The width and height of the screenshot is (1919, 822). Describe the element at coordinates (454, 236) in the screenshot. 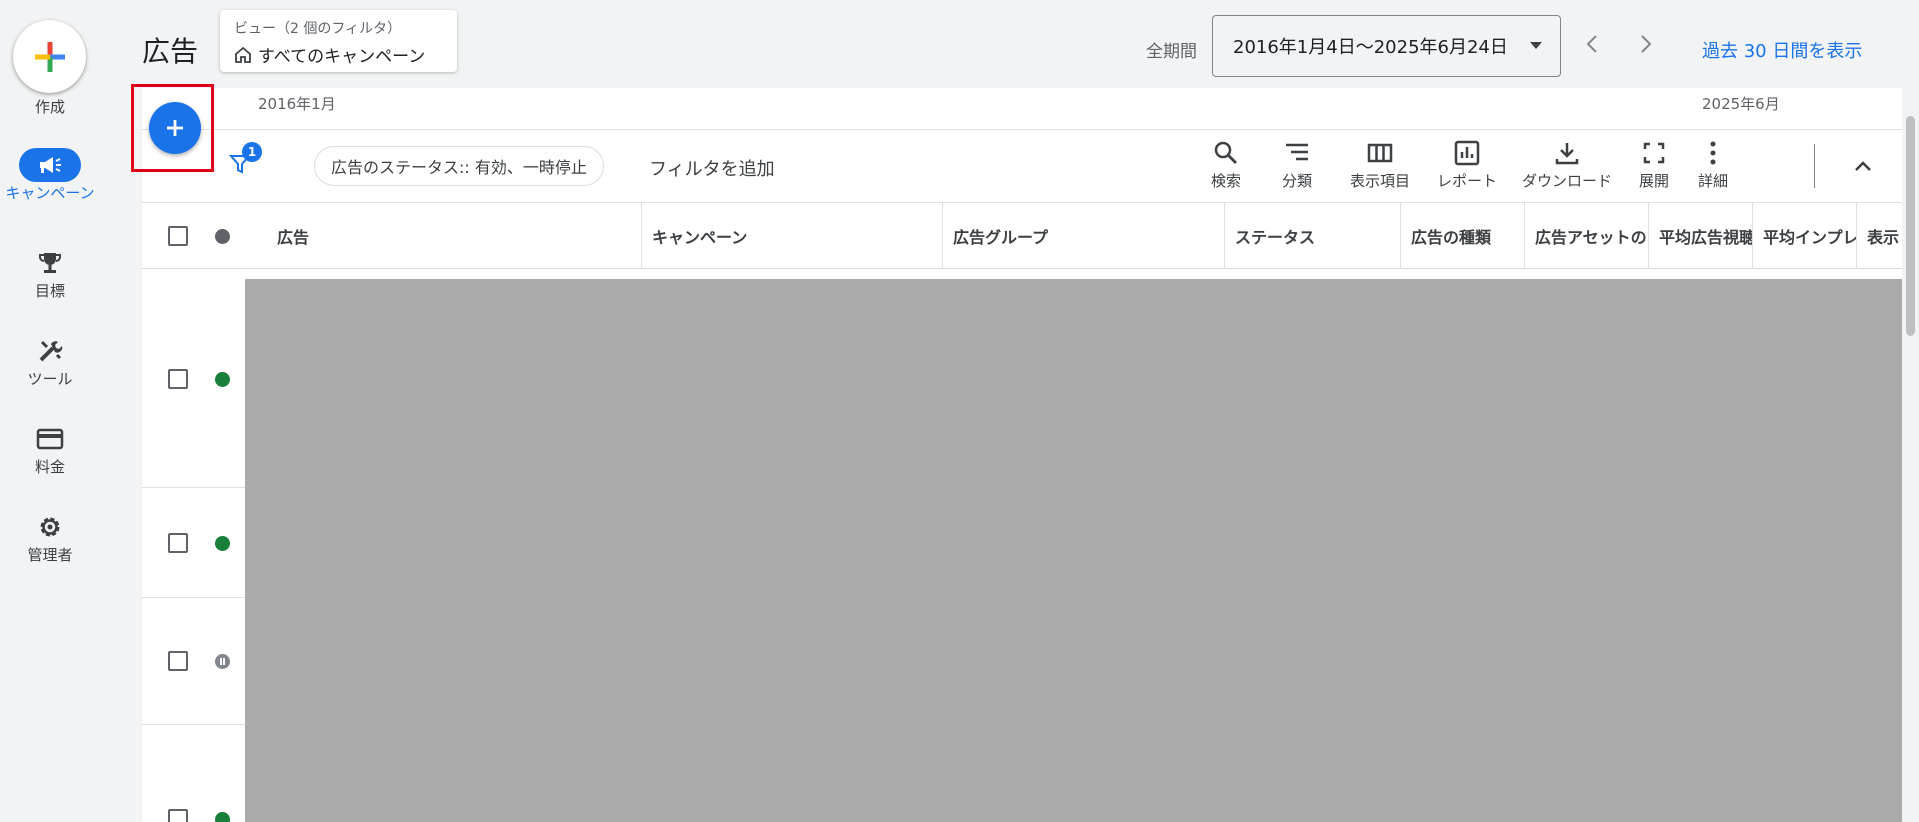

I see `column-header-ad: 広告` at that location.